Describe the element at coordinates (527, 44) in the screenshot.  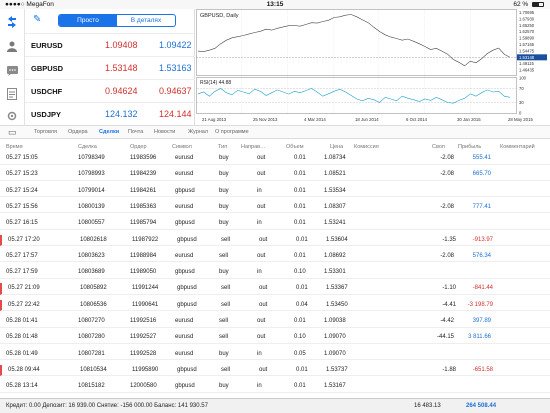
I see `price-tick-label: 1.57155` at that location.